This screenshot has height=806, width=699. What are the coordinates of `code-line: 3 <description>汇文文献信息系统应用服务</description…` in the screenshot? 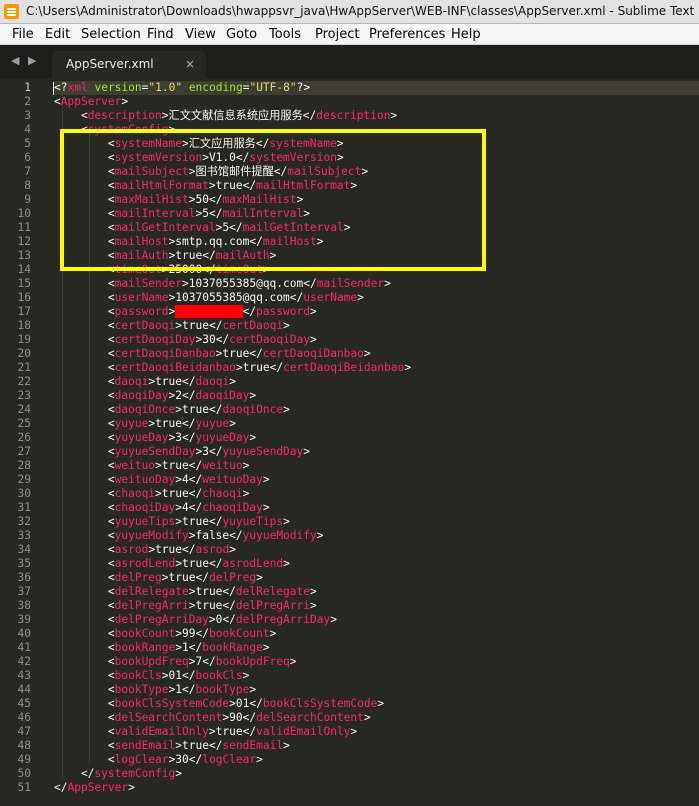 It's located at (349, 116).